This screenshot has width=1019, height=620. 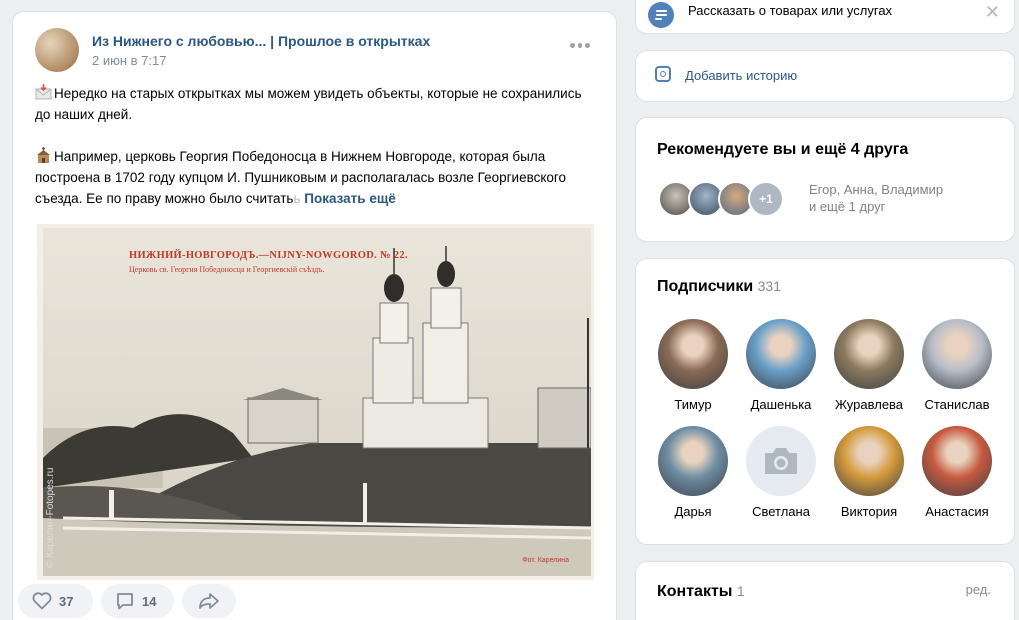 What do you see at coordinates (876, 198) in the screenshot?
I see `friend-names: Егор, Анна, Владимир и ещё 1 друг` at bounding box center [876, 198].